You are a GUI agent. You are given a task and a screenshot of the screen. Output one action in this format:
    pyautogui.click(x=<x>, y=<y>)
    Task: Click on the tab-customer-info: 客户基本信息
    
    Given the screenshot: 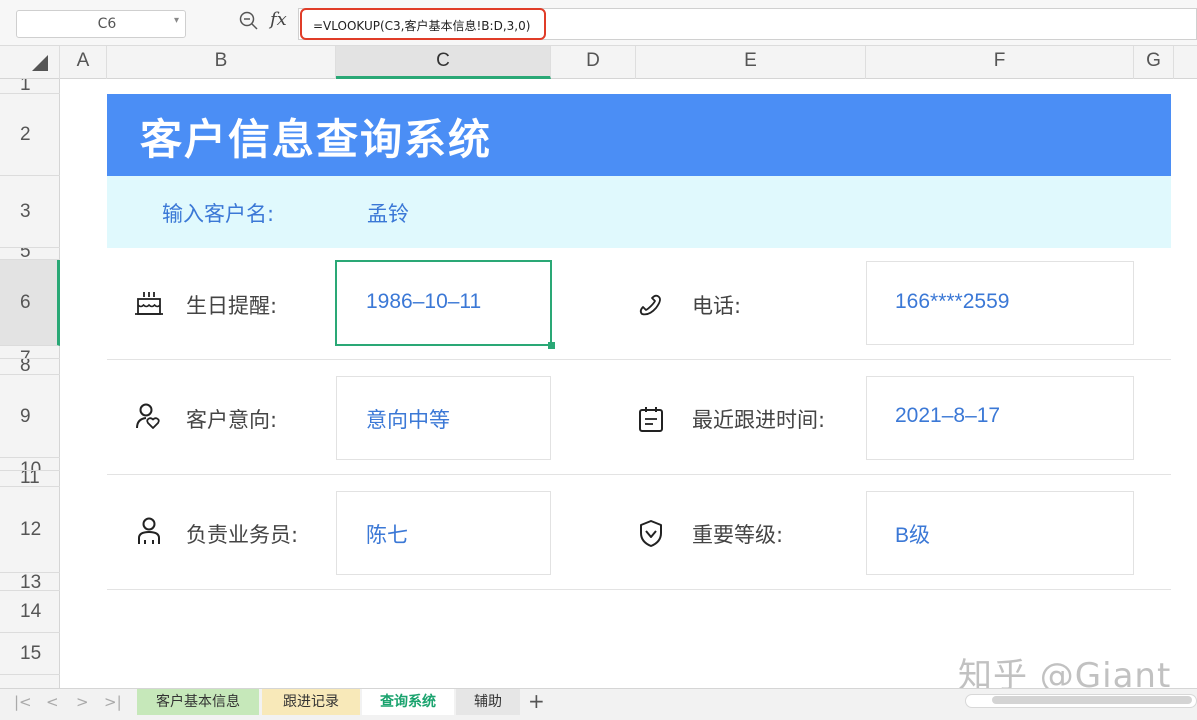 What is the action you would take?
    pyautogui.click(x=198, y=702)
    